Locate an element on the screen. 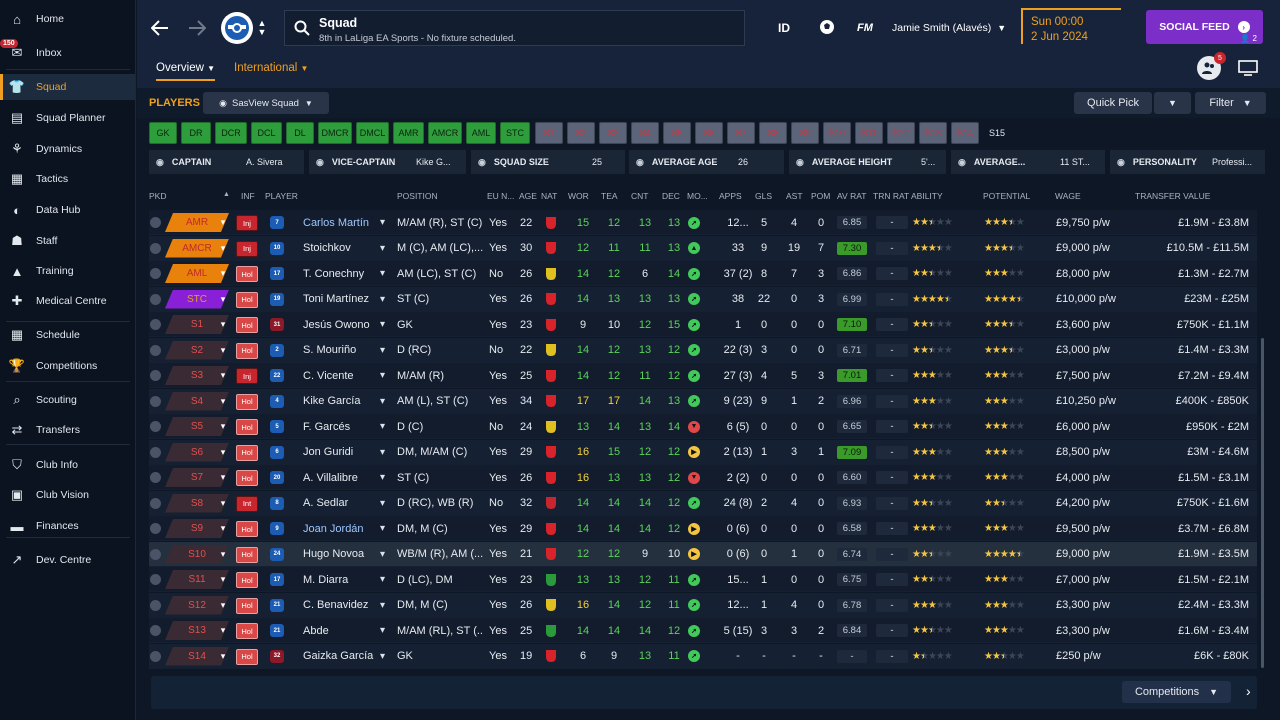 This screenshot has width=1280, height=720. sidebar-item-dynamics: ⚘ Dynamics is located at coordinates (67, 149).